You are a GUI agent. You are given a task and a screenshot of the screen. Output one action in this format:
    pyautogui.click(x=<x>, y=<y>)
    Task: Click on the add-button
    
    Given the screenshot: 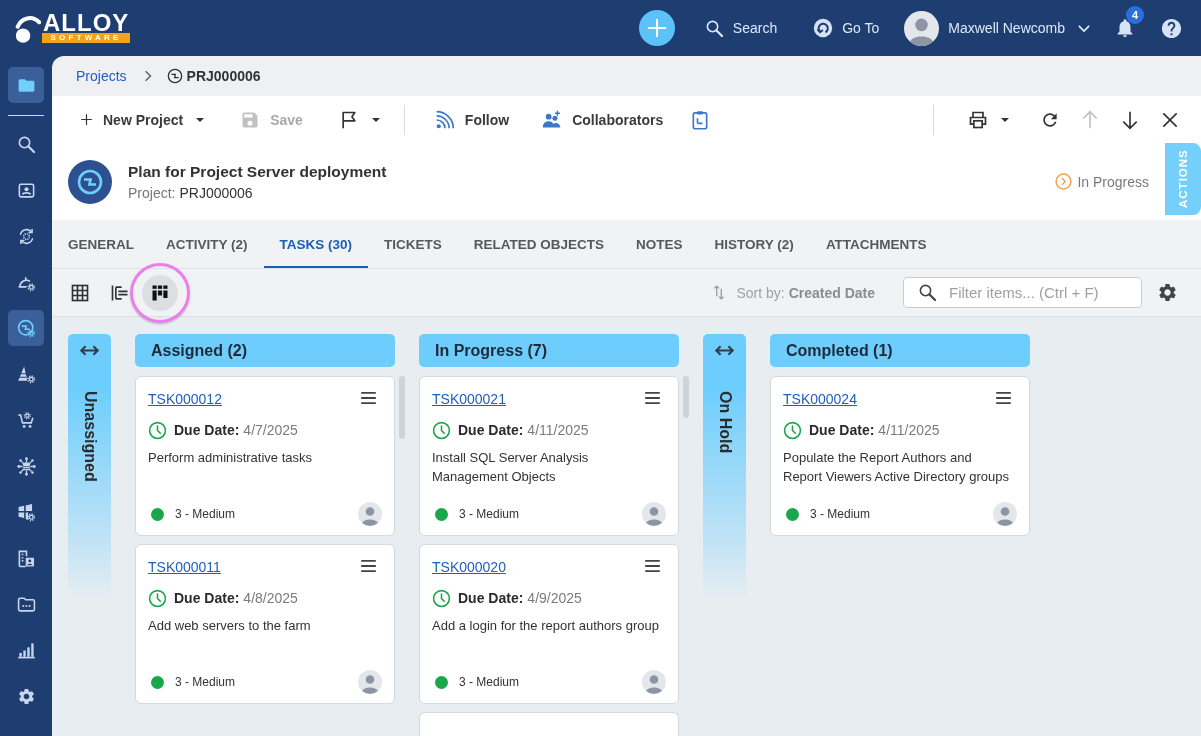 What is the action you would take?
    pyautogui.click(x=656, y=28)
    